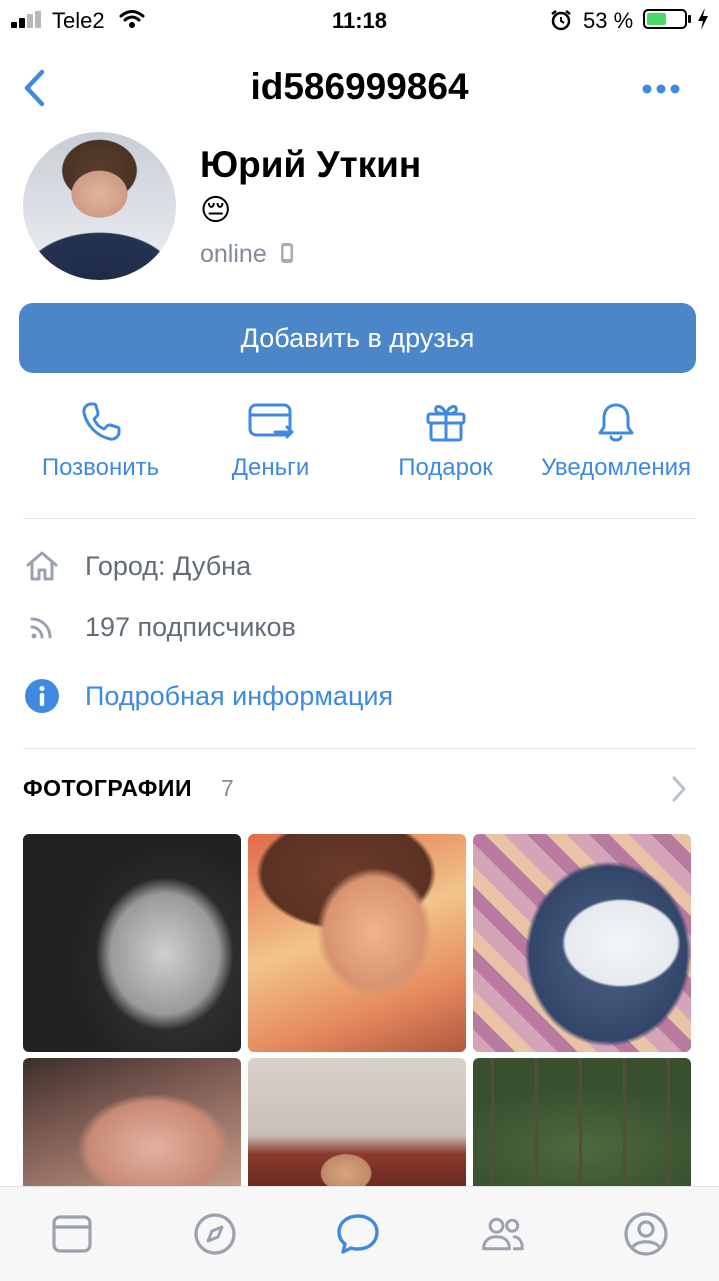 This screenshot has height=1281, width=719. I want to click on alarm-icon, so click(561, 20).